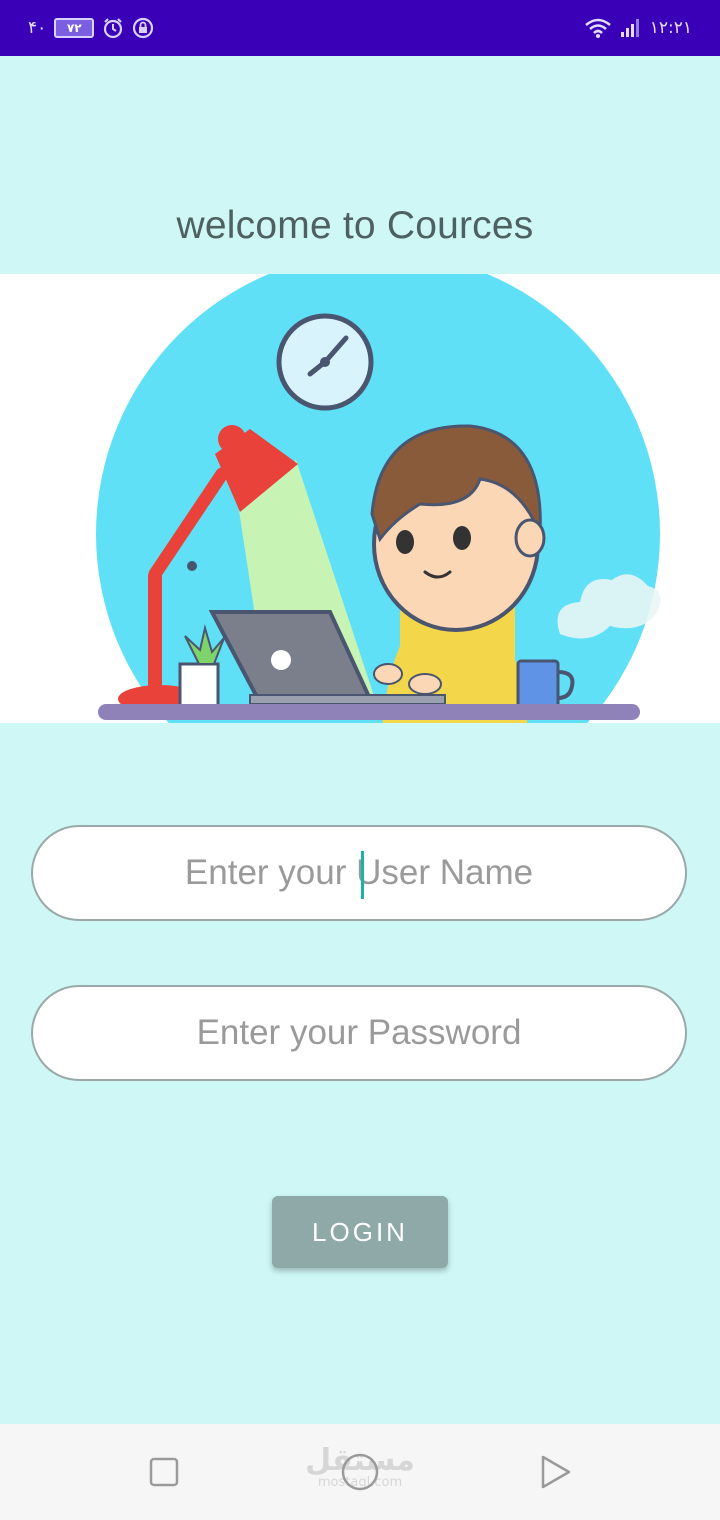  I want to click on username-input, so click(359, 873).